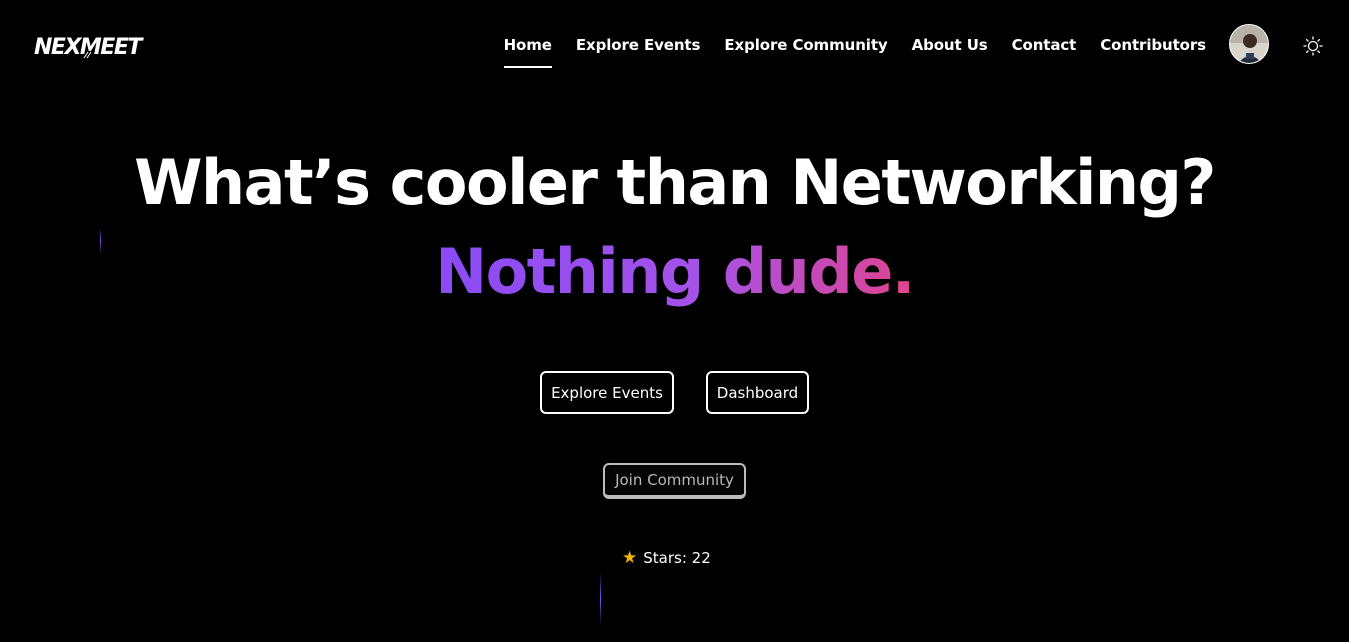  What do you see at coordinates (1044, 45) in the screenshot?
I see `nav-link-contact: Contact` at bounding box center [1044, 45].